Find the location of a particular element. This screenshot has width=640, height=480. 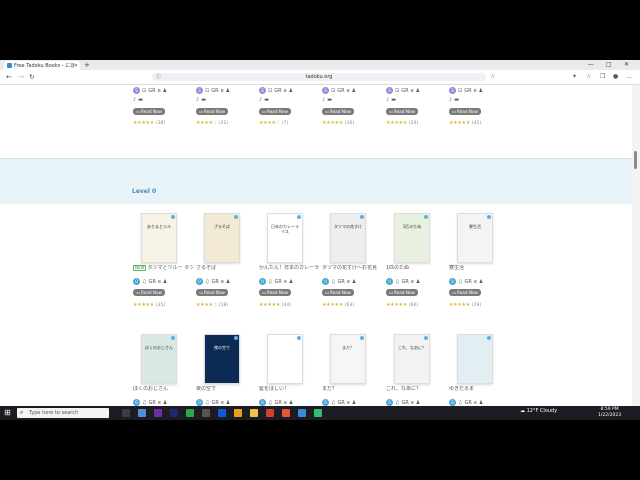

profile-icon: ● is located at coordinates (615, 77).